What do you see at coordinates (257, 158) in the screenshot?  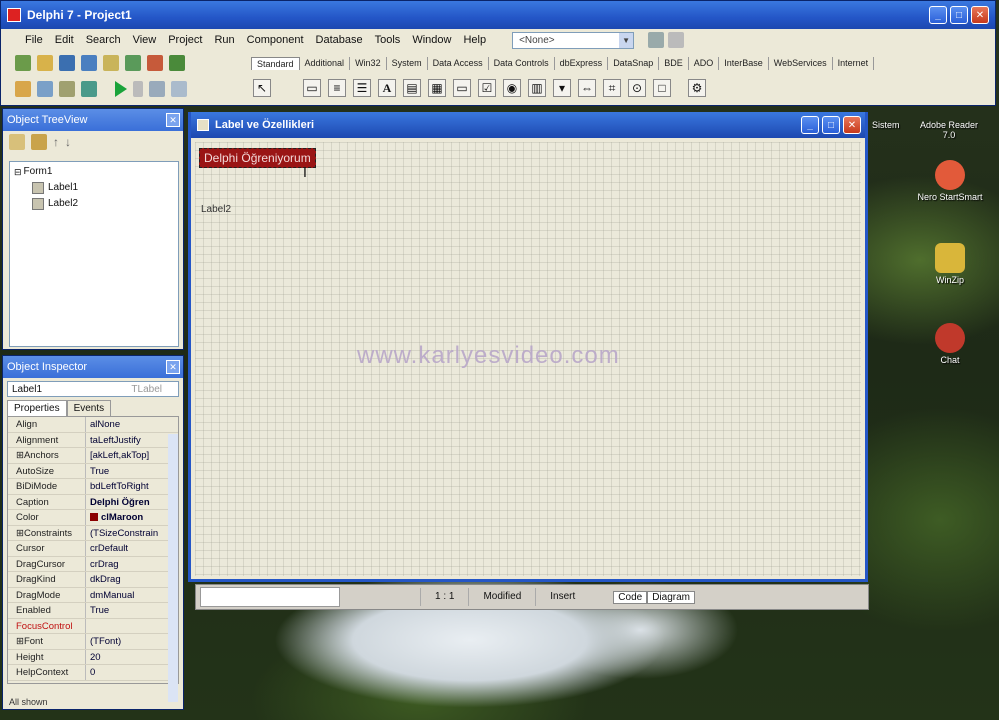 I see `label1-selected: Delphi Öğreniyorum` at bounding box center [257, 158].